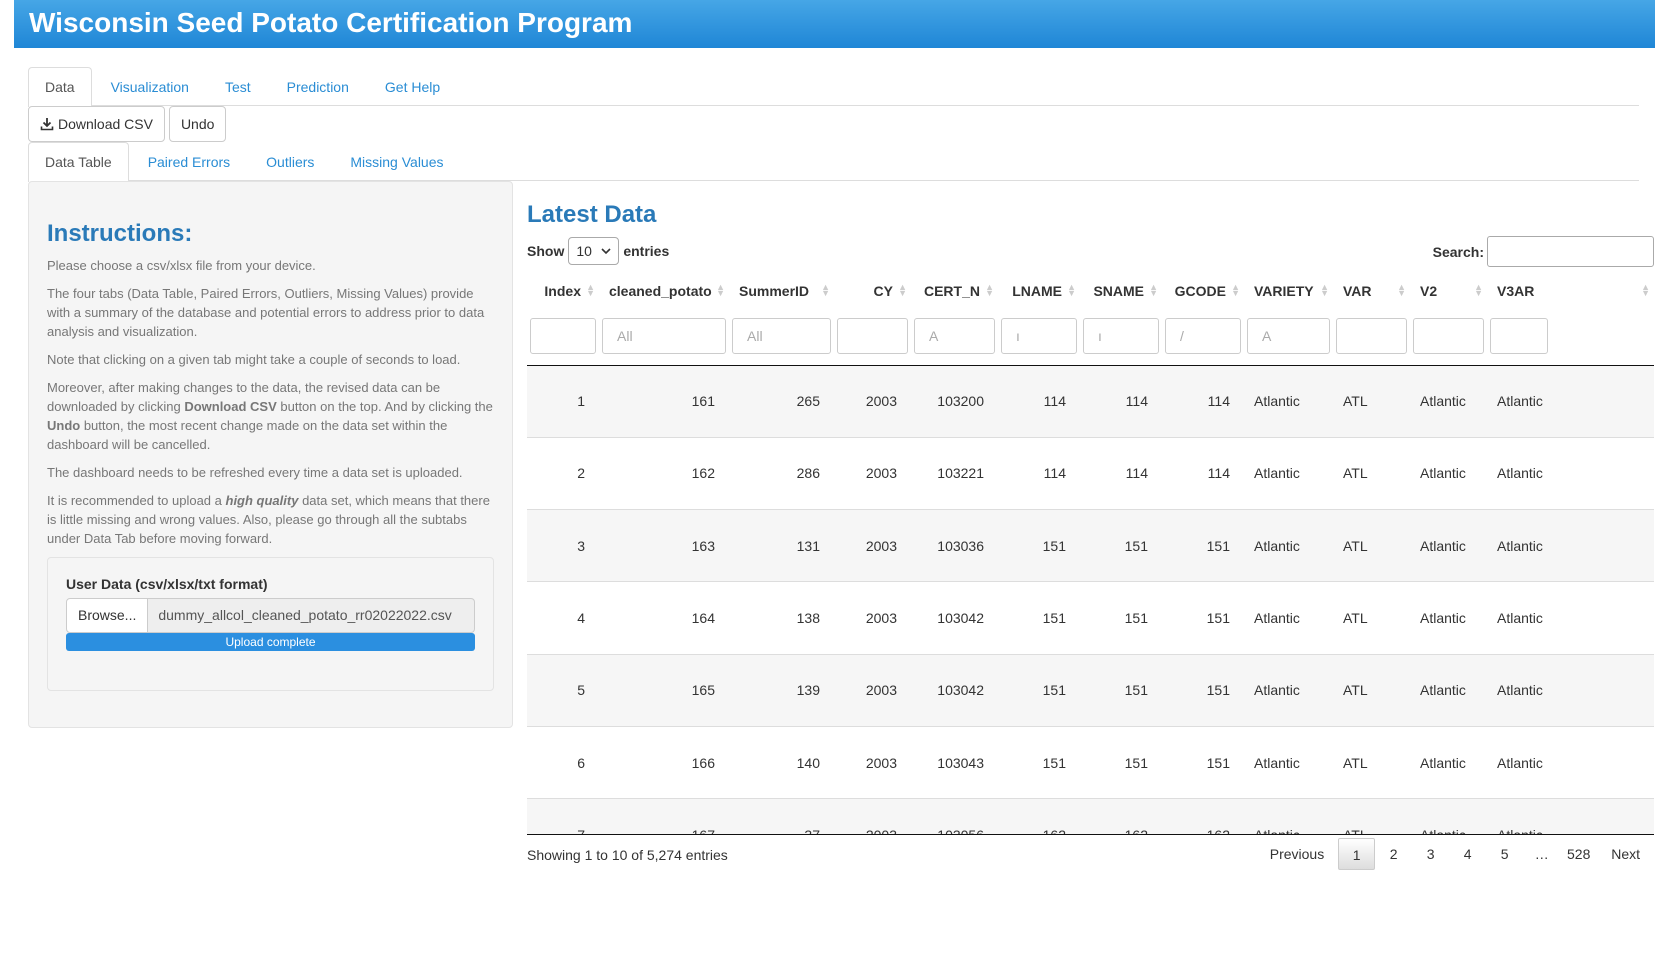  I want to click on column-header: SNAME ▲ ▼, so click(1121, 290).